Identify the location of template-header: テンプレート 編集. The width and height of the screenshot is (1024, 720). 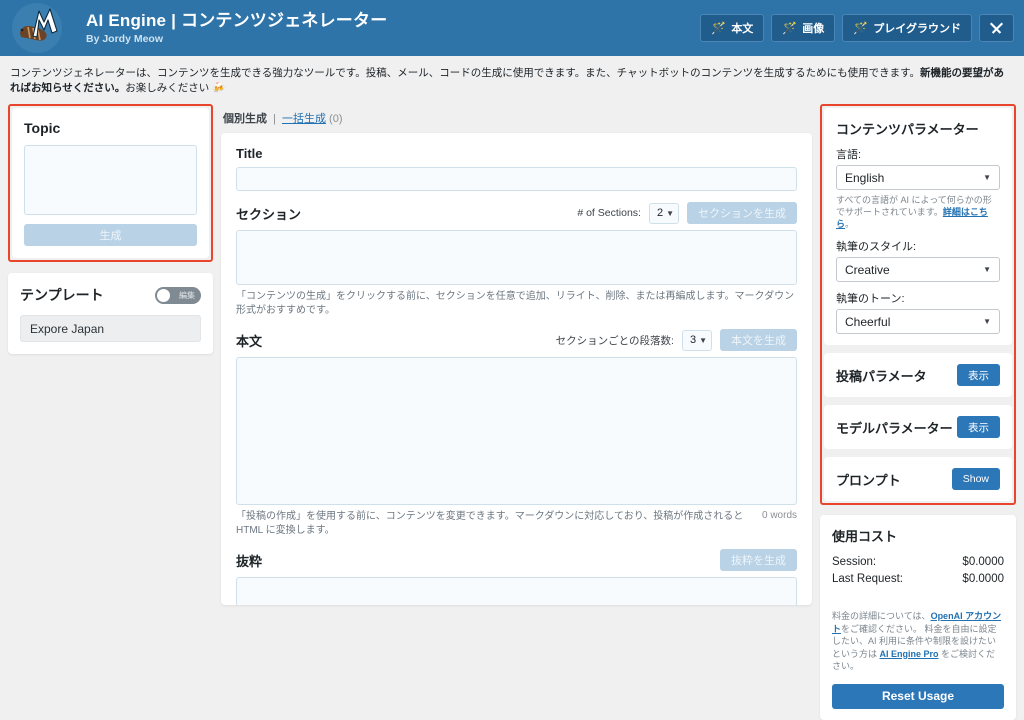
(110, 295).